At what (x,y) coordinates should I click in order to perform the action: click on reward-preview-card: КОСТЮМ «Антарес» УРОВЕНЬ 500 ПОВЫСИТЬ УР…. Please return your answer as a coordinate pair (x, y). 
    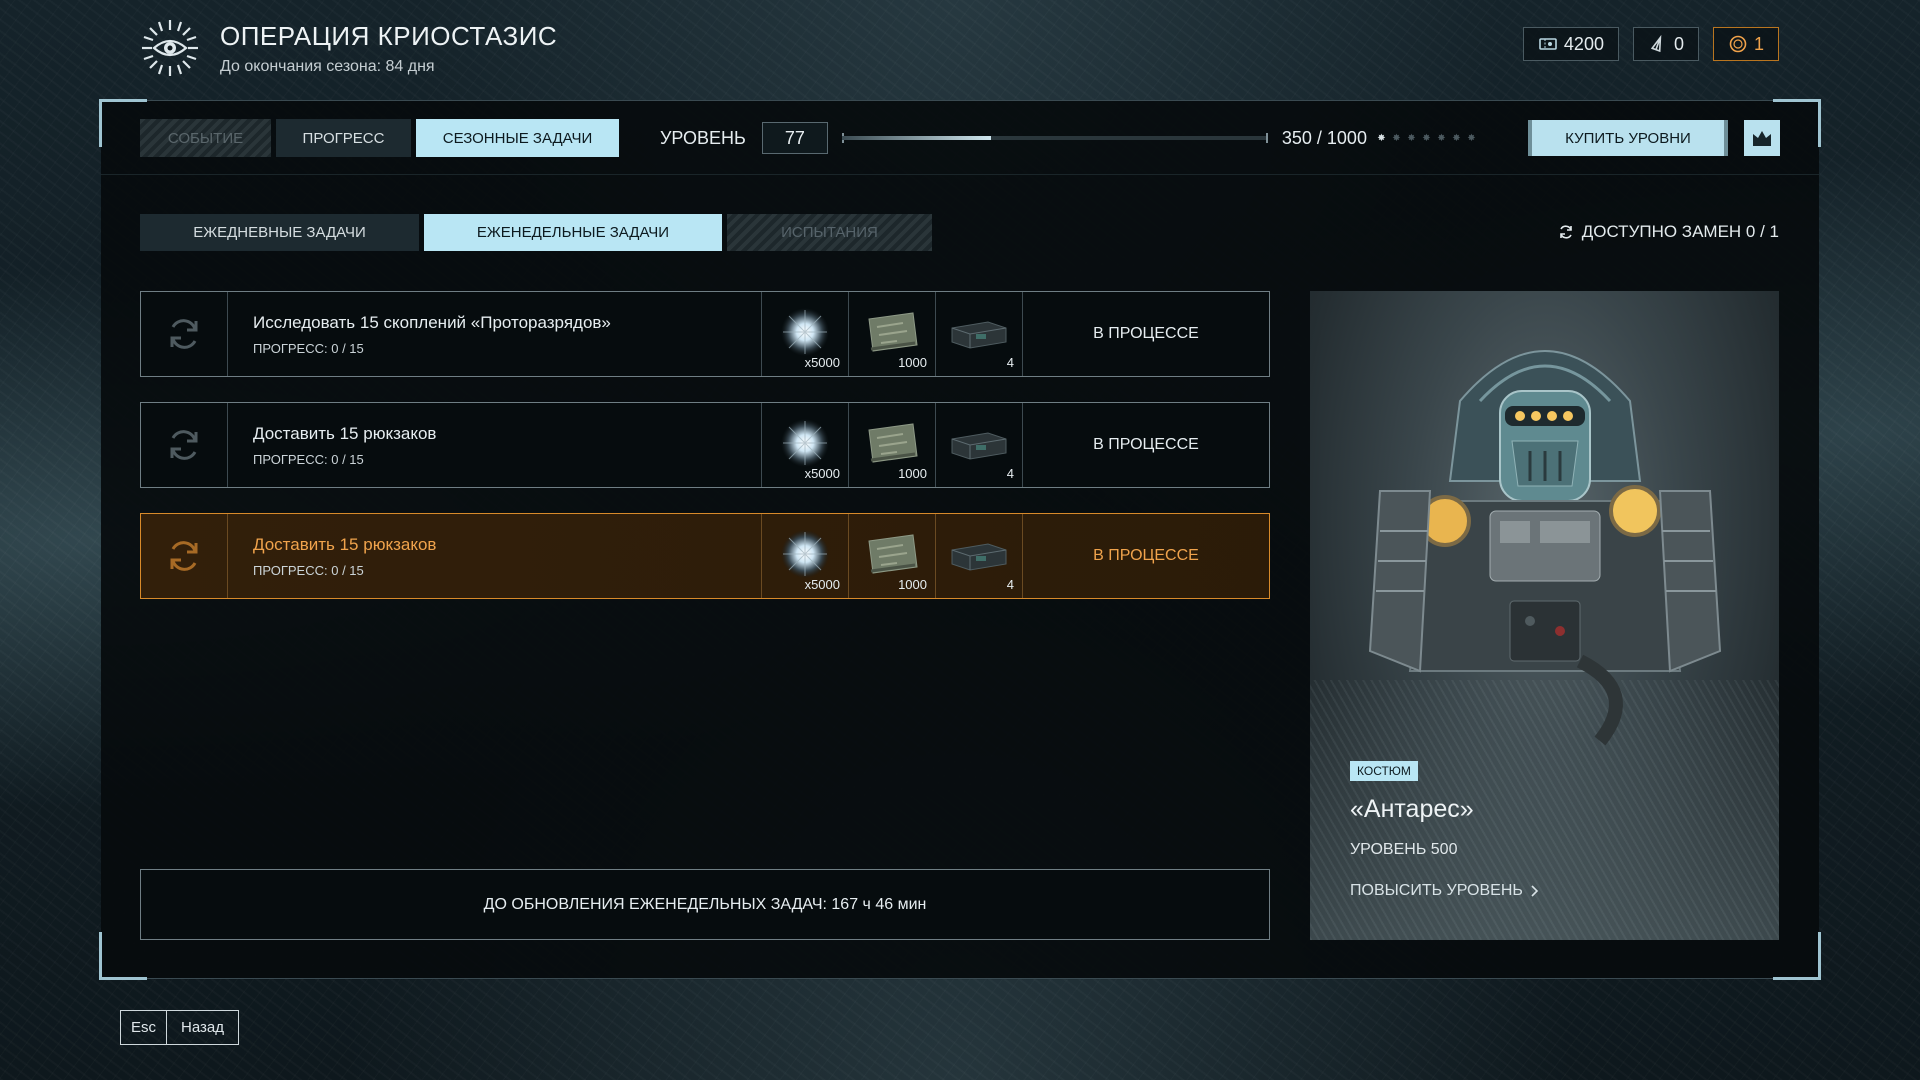
    Looking at the image, I should click on (1544, 615).